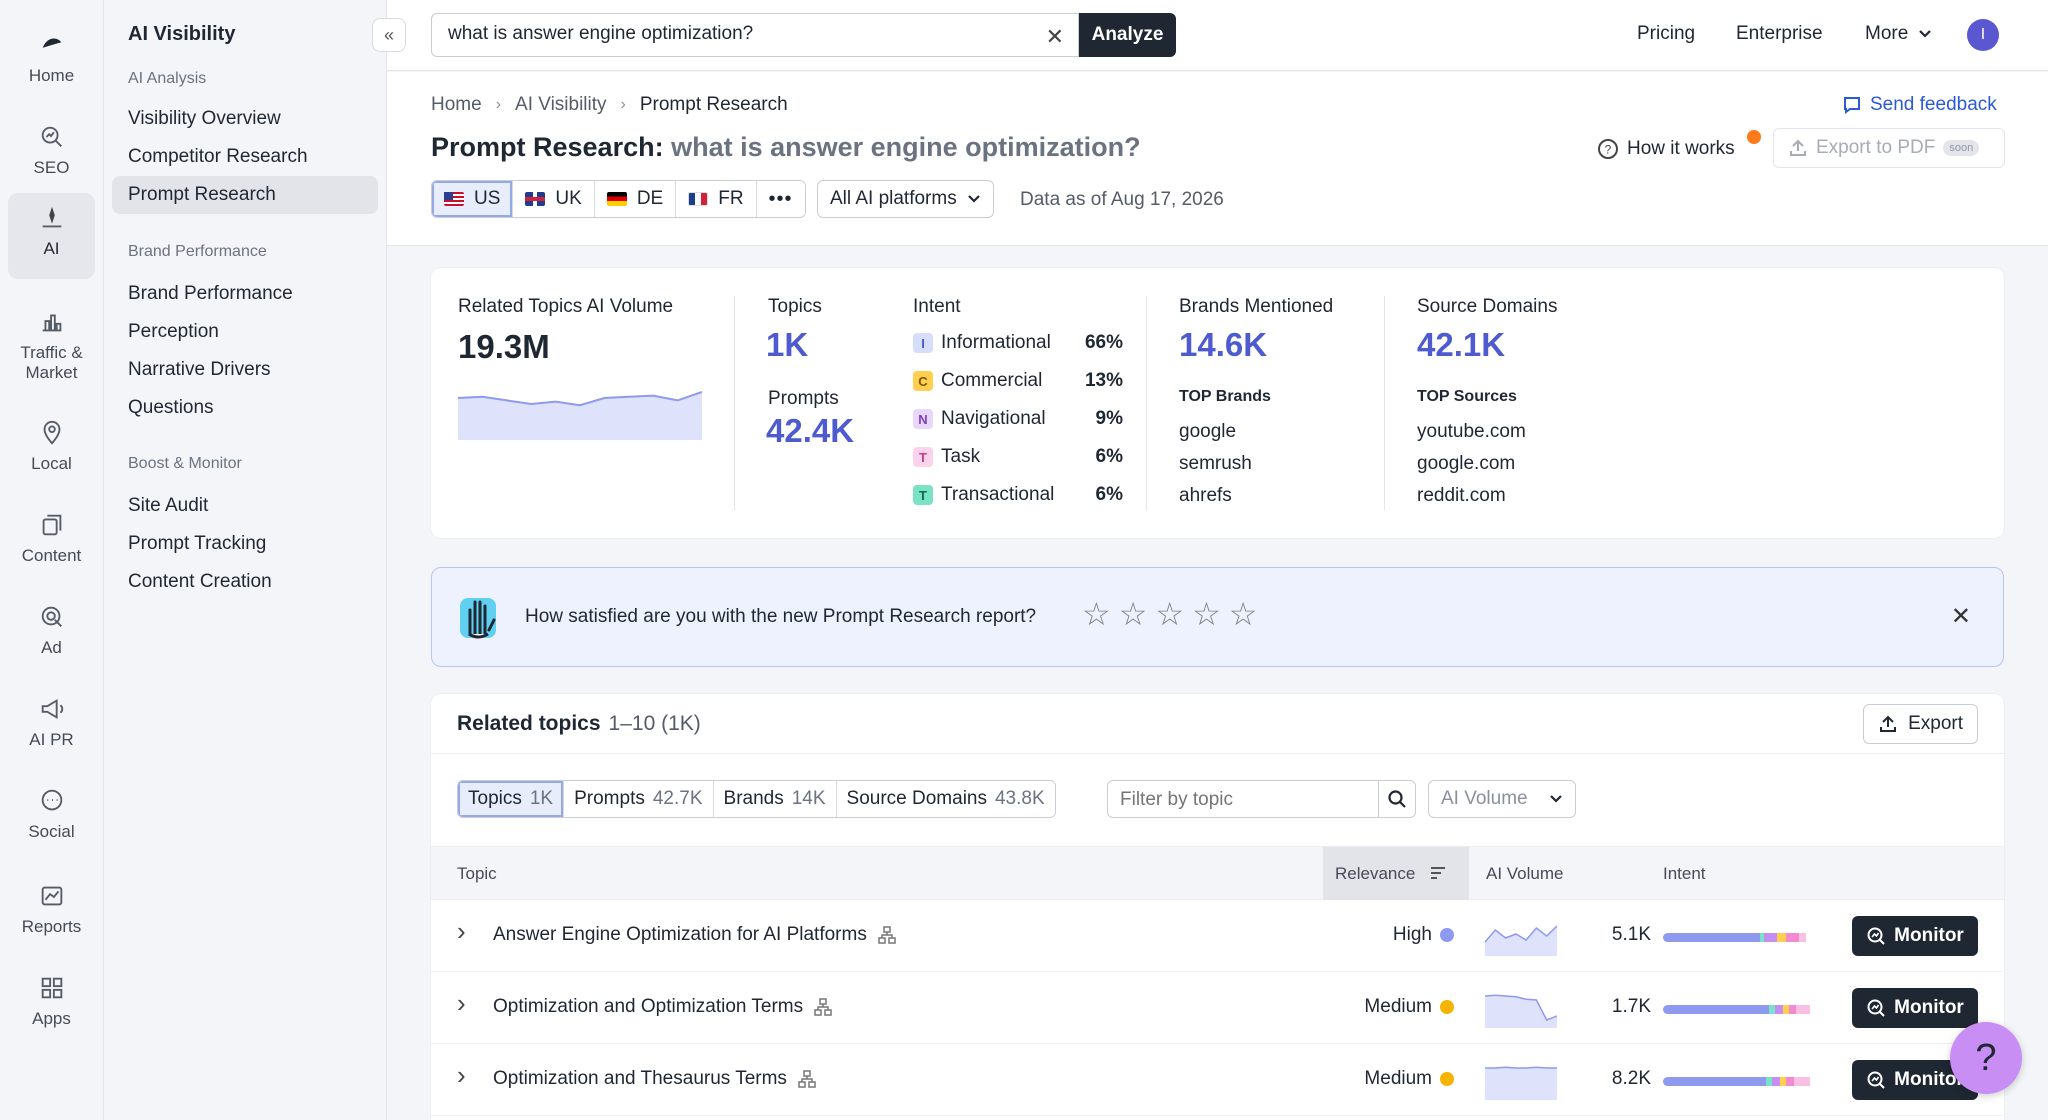  Describe the element at coordinates (51, 910) in the screenshot. I see `rail-item-reports: Reports` at that location.